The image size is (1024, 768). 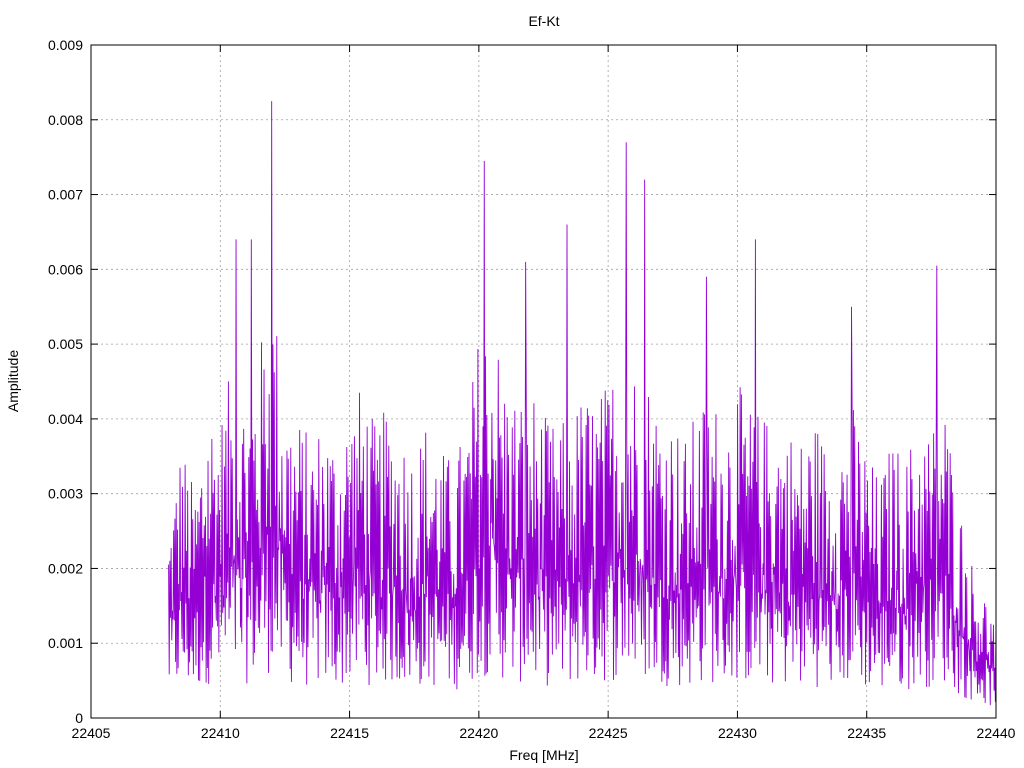 What do you see at coordinates (91, 733) in the screenshot?
I see `x-tick-label: 22405` at bounding box center [91, 733].